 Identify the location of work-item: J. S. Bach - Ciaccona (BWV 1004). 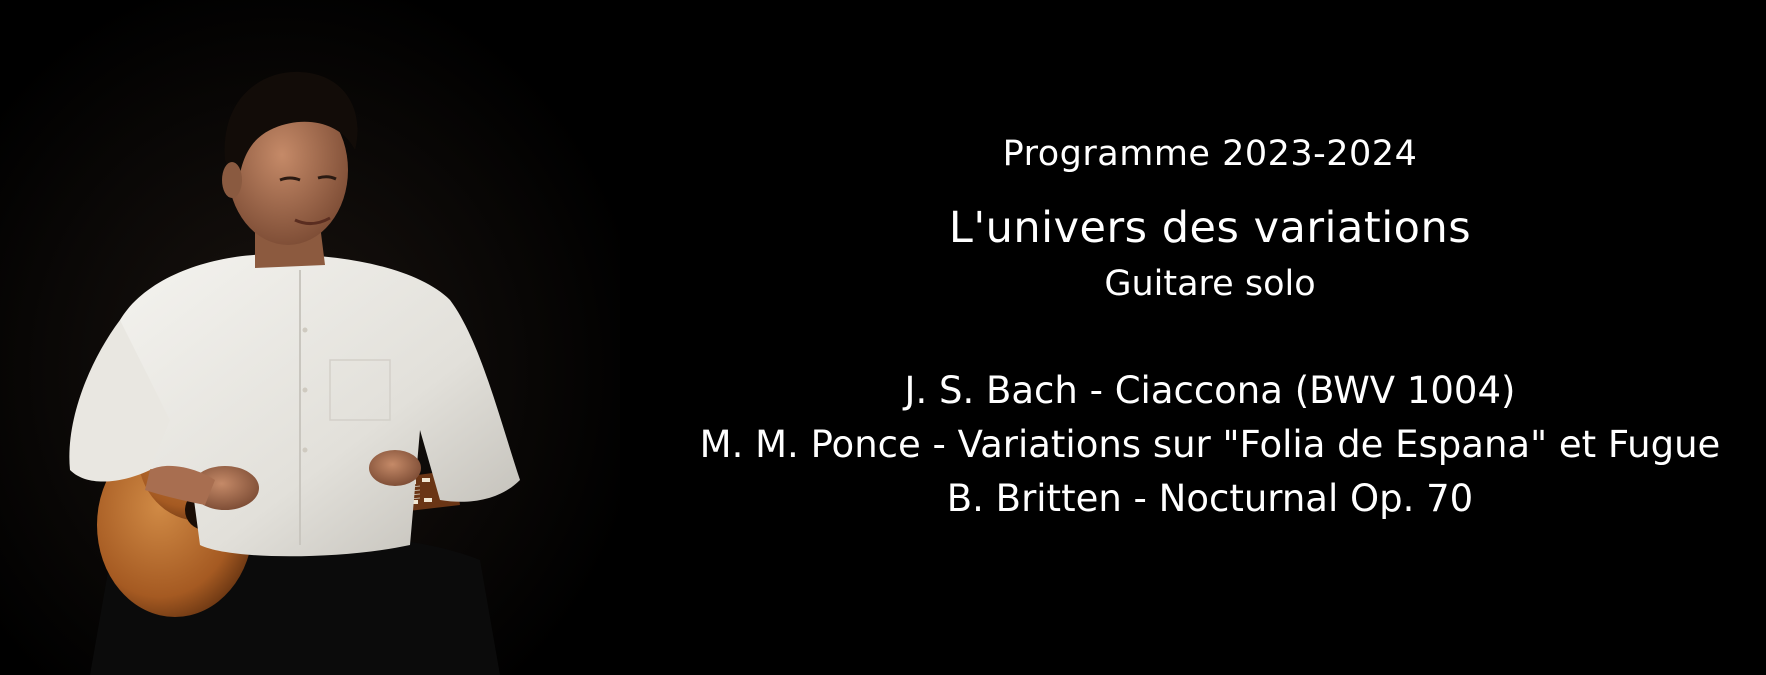
(1210, 390).